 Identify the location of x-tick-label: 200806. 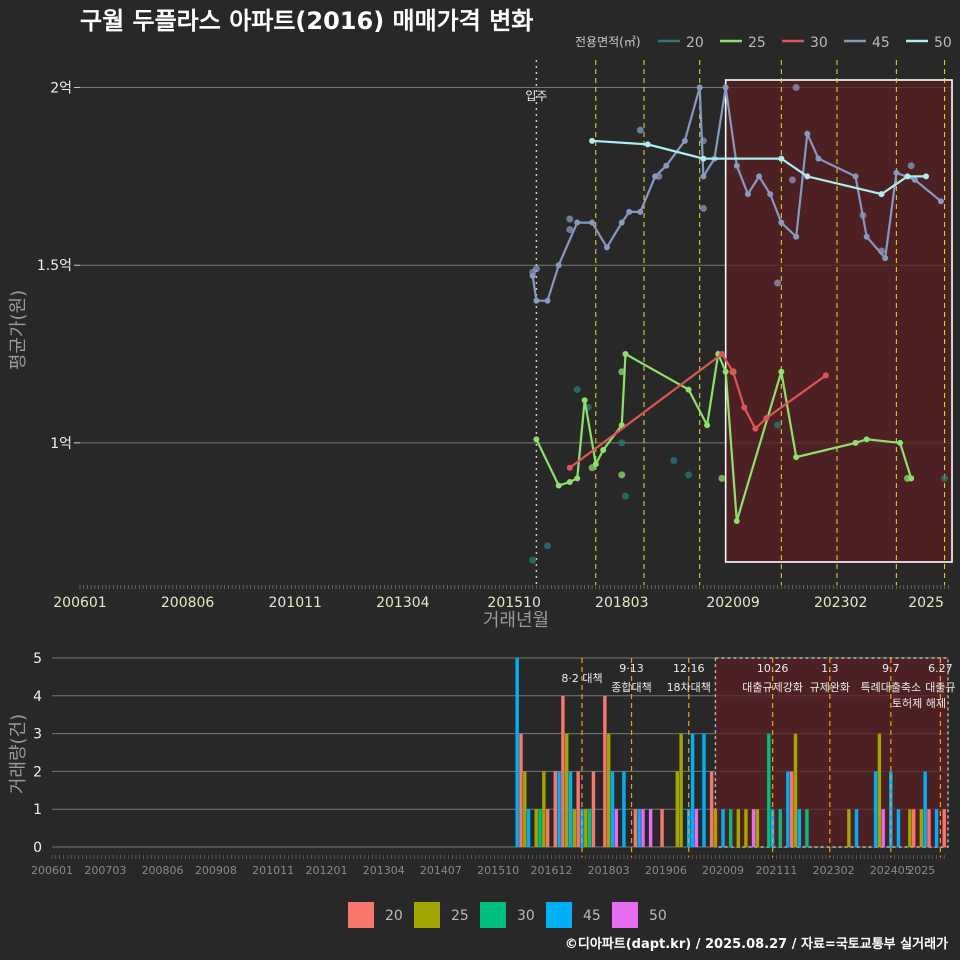
(188, 603).